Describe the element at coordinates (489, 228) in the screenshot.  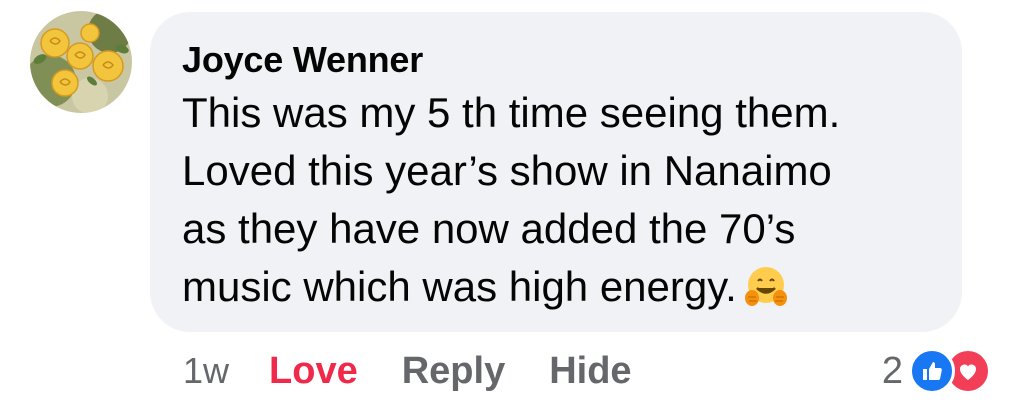
I see `comment-line: as they have now added the 70’s` at that location.